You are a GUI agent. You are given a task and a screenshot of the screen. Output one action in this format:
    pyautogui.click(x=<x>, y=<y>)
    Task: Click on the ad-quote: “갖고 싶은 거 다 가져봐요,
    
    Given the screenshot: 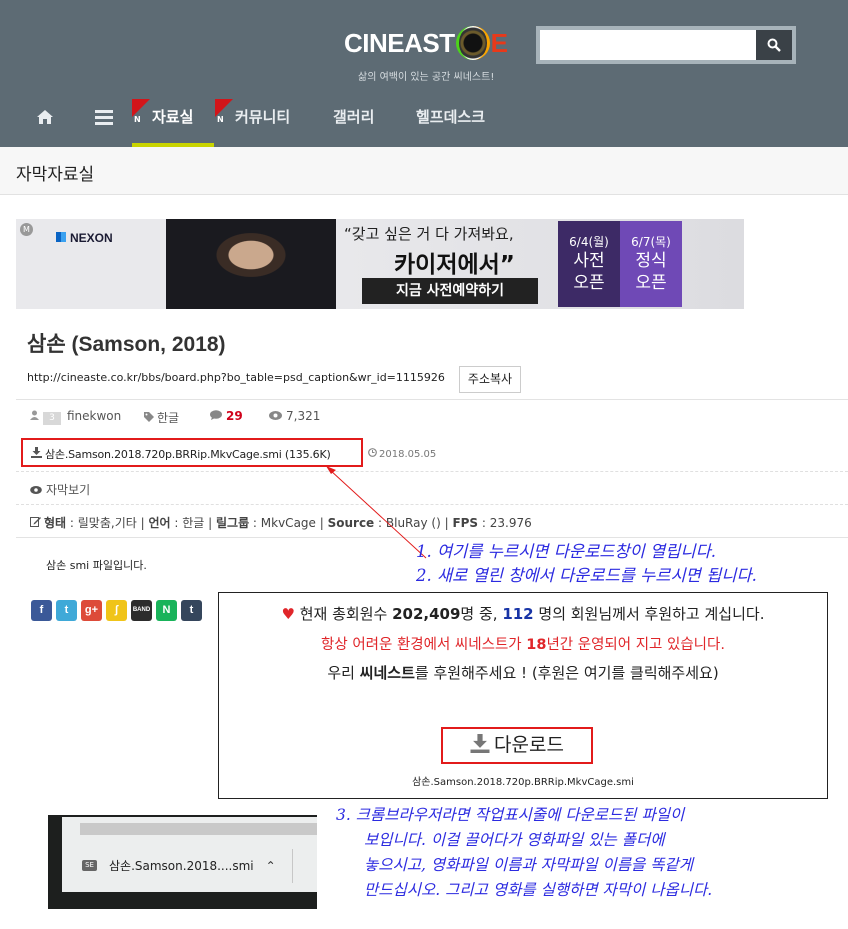 What is the action you would take?
    pyautogui.click(x=429, y=234)
    